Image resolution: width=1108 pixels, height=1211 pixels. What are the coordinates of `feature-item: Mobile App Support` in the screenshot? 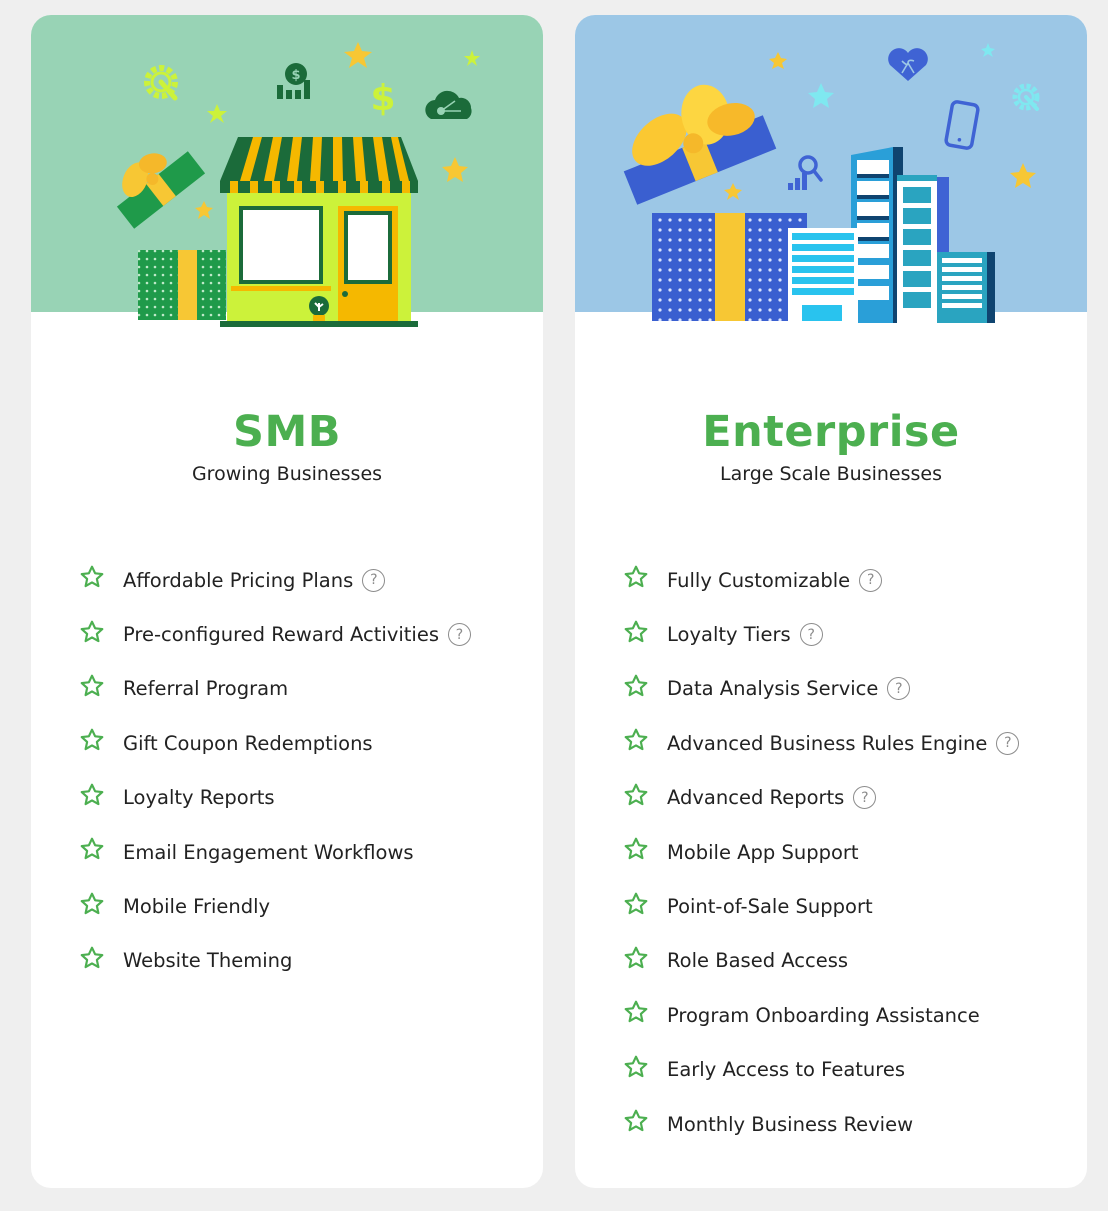 It's located at (821, 852).